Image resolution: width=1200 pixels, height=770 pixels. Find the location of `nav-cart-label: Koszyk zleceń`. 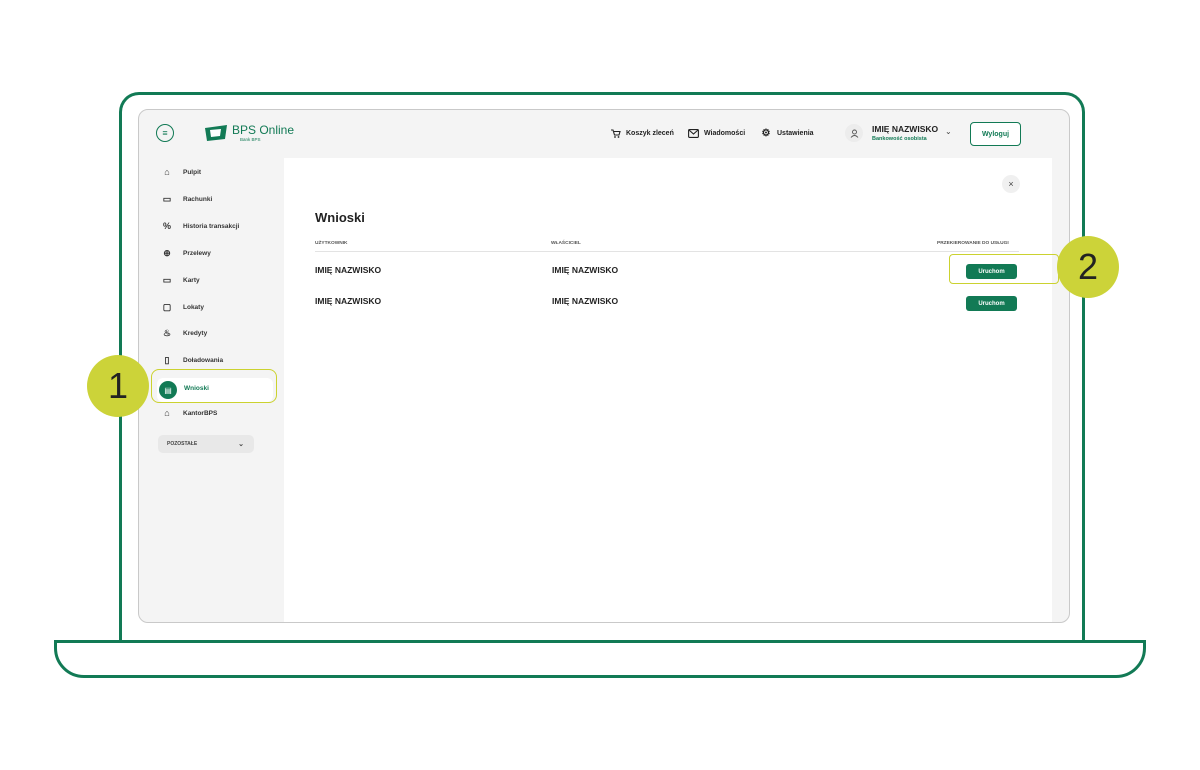

nav-cart-label: Koszyk zleceń is located at coordinates (650, 133).